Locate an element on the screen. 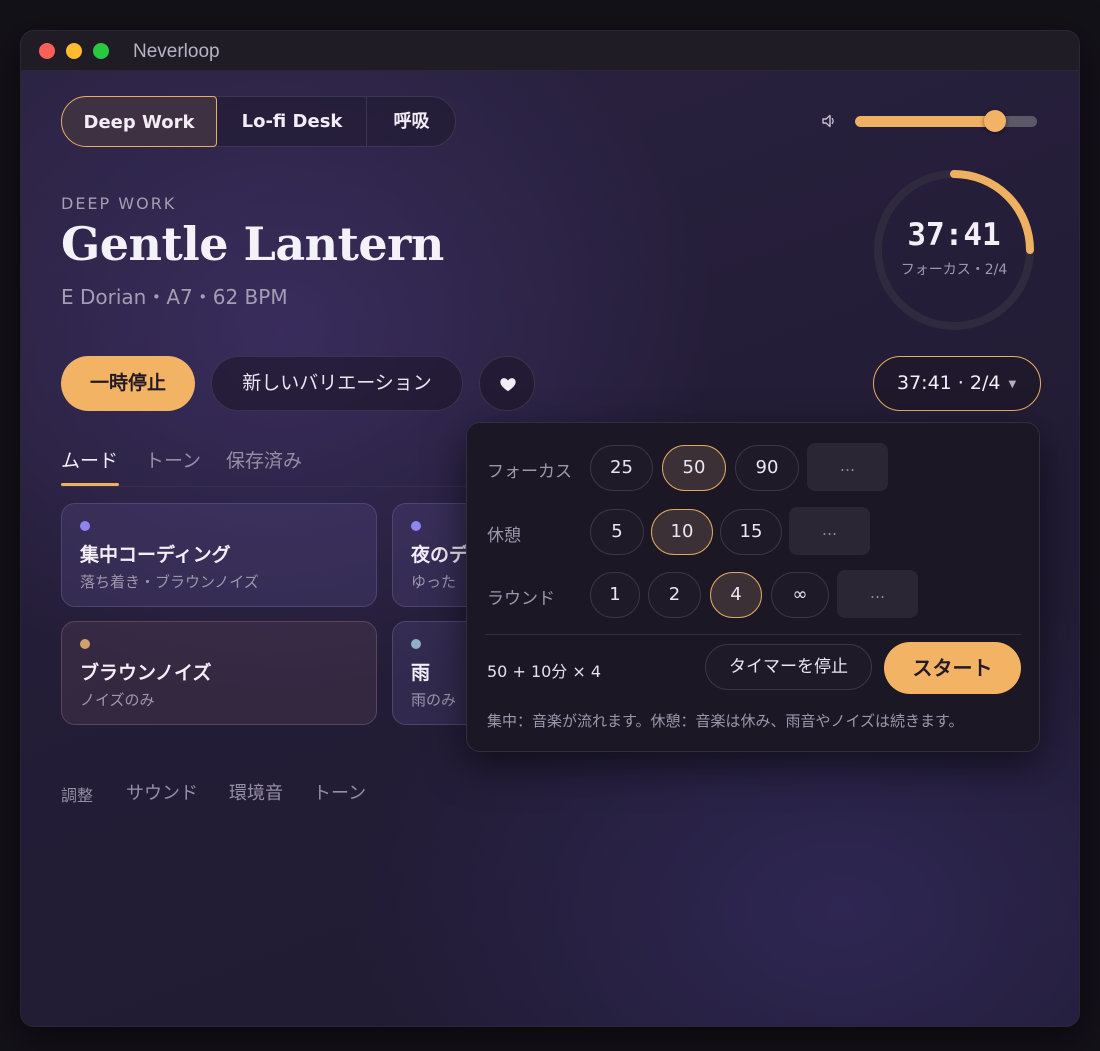 The width and height of the screenshot is (1100, 1051). title-bar: Neverloop is located at coordinates (550, 51).